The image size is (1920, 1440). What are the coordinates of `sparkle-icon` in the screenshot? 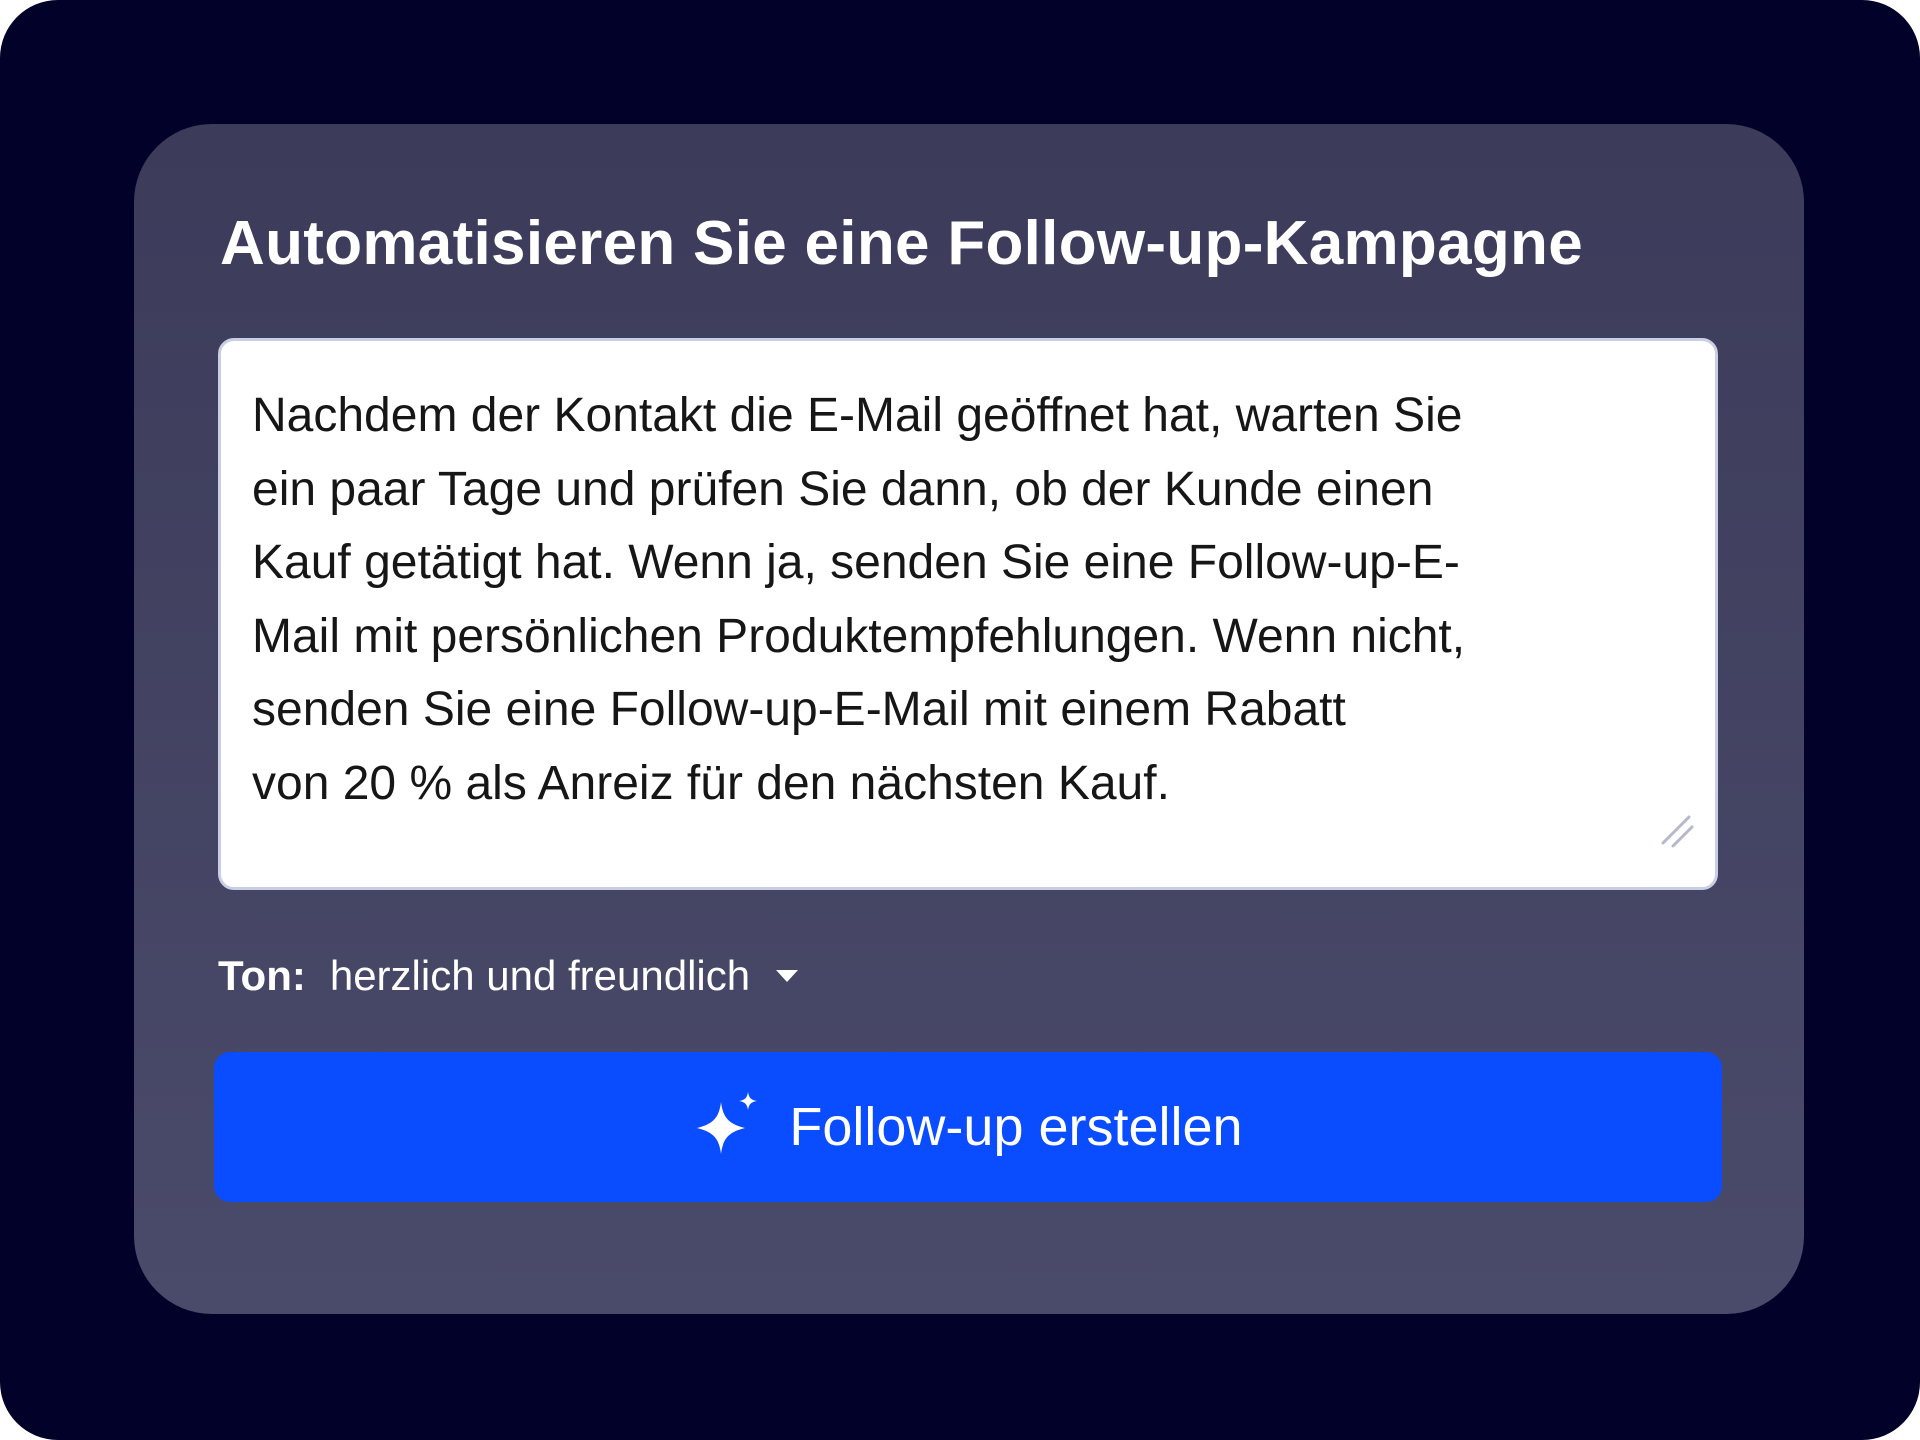 It's located at (727, 1123).